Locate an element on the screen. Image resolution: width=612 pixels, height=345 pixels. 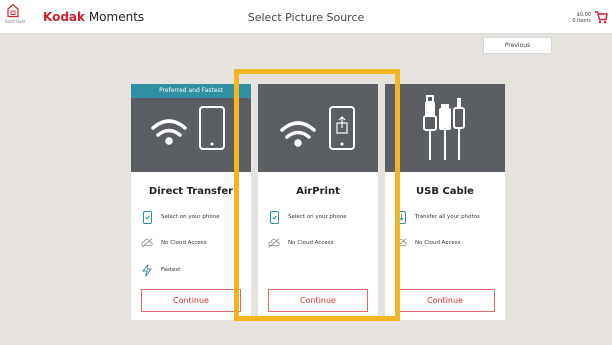
card-image is located at coordinates (445, 128).